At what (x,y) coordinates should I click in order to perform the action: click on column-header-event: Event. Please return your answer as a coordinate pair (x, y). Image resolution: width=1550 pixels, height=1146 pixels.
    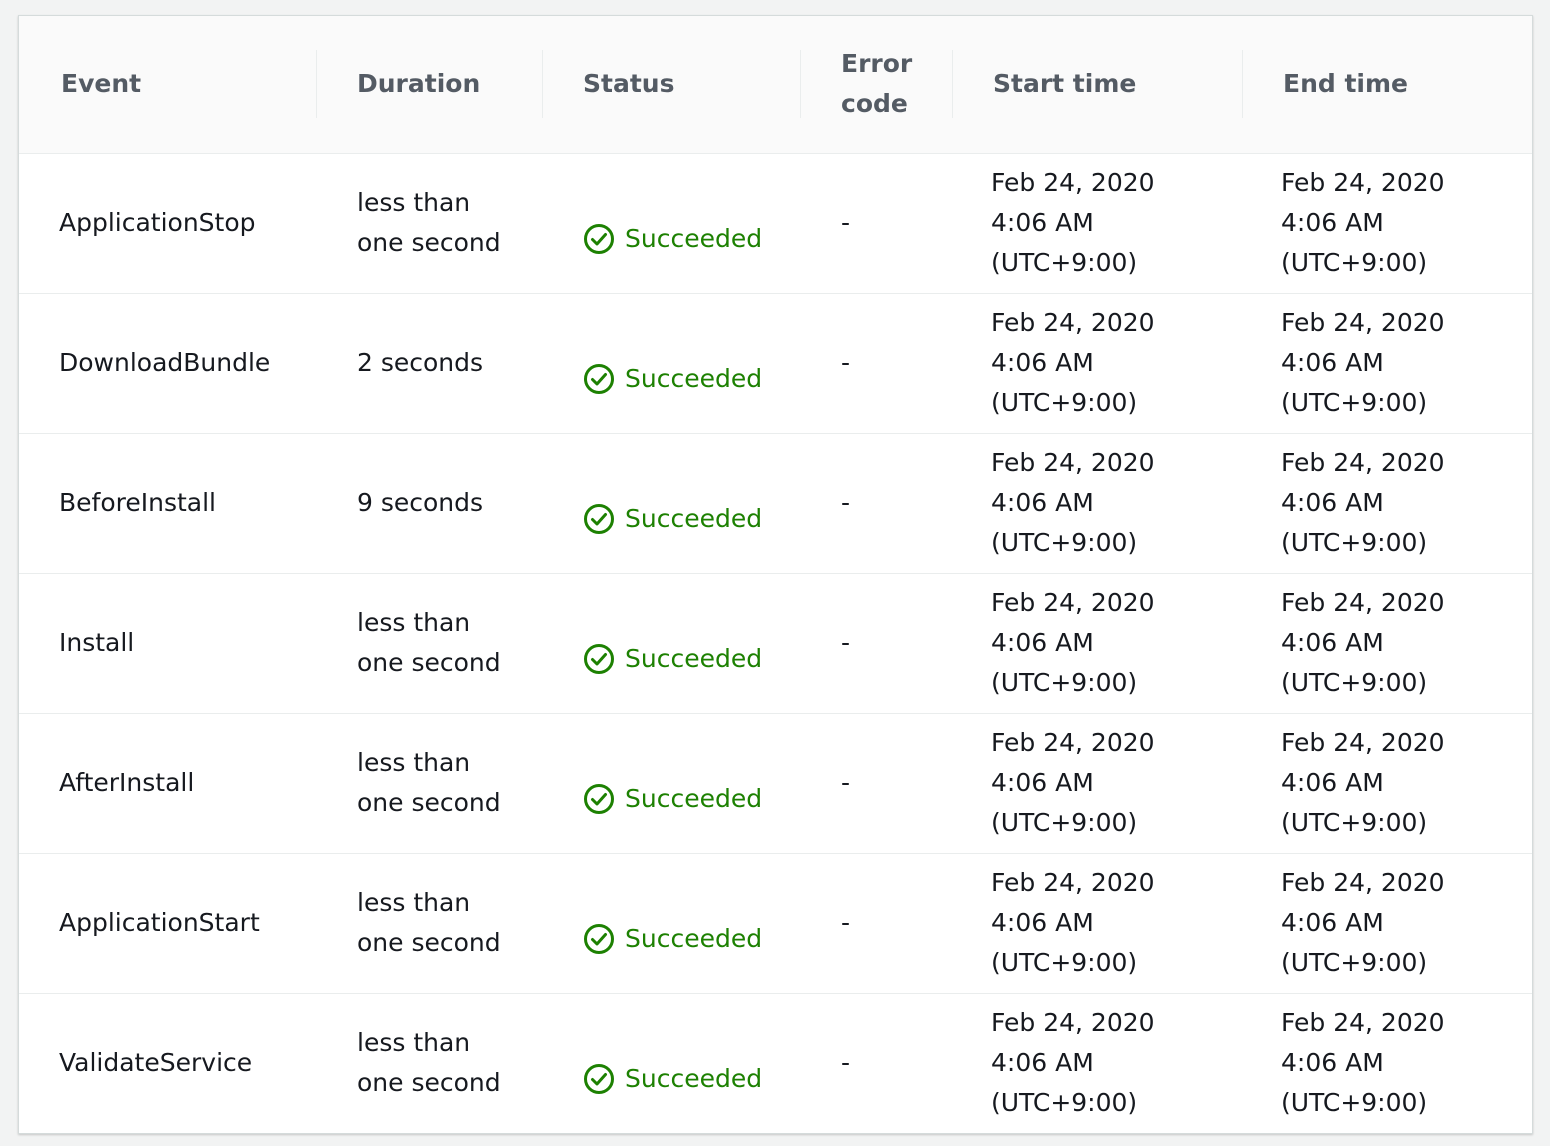
    Looking at the image, I should click on (168, 85).